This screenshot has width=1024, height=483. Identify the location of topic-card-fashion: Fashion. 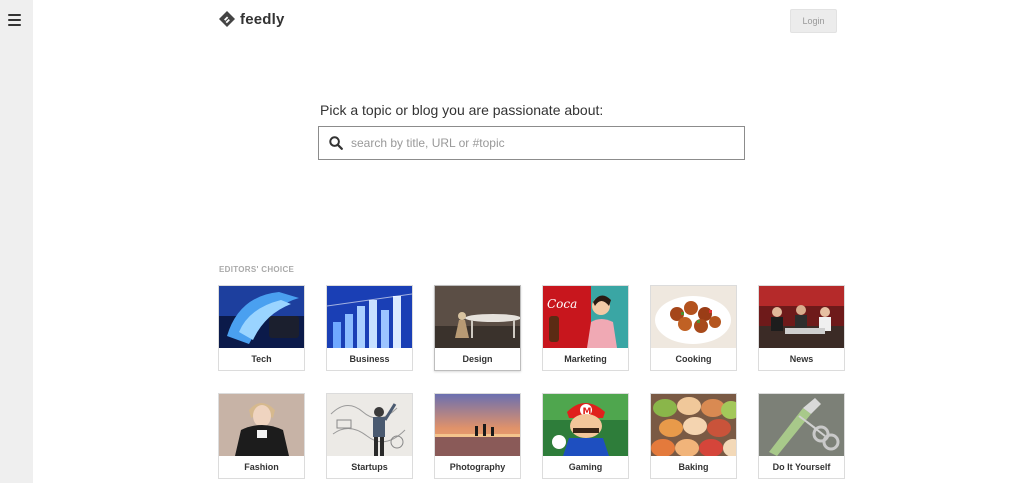
(261, 436).